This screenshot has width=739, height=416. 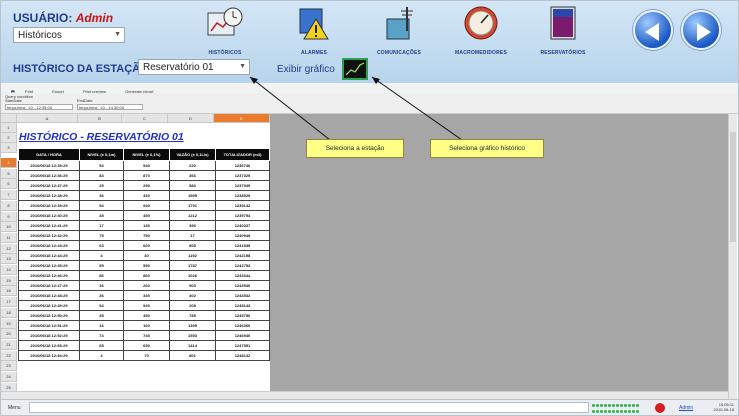 What do you see at coordinates (309, 407) in the screenshot?
I see `message-field` at bounding box center [309, 407].